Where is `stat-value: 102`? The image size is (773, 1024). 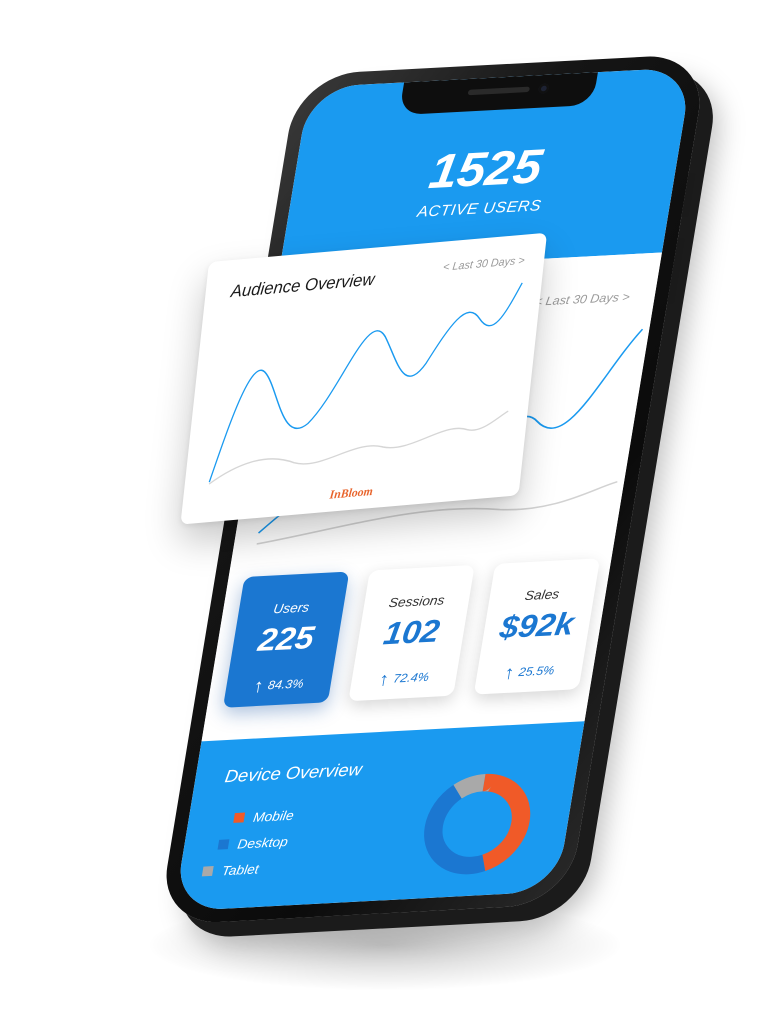 stat-value: 102 is located at coordinates (411, 633).